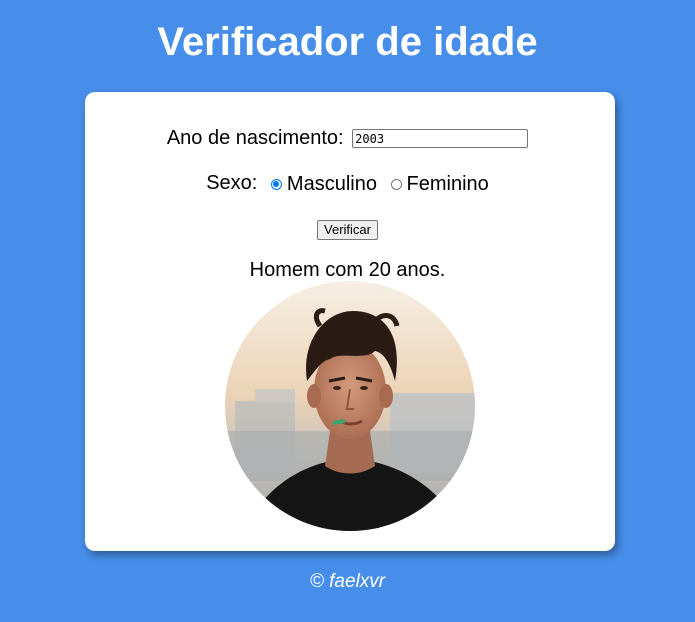 The height and width of the screenshot is (622, 695). What do you see at coordinates (276, 184) in the screenshot?
I see `masculino-radio` at bounding box center [276, 184].